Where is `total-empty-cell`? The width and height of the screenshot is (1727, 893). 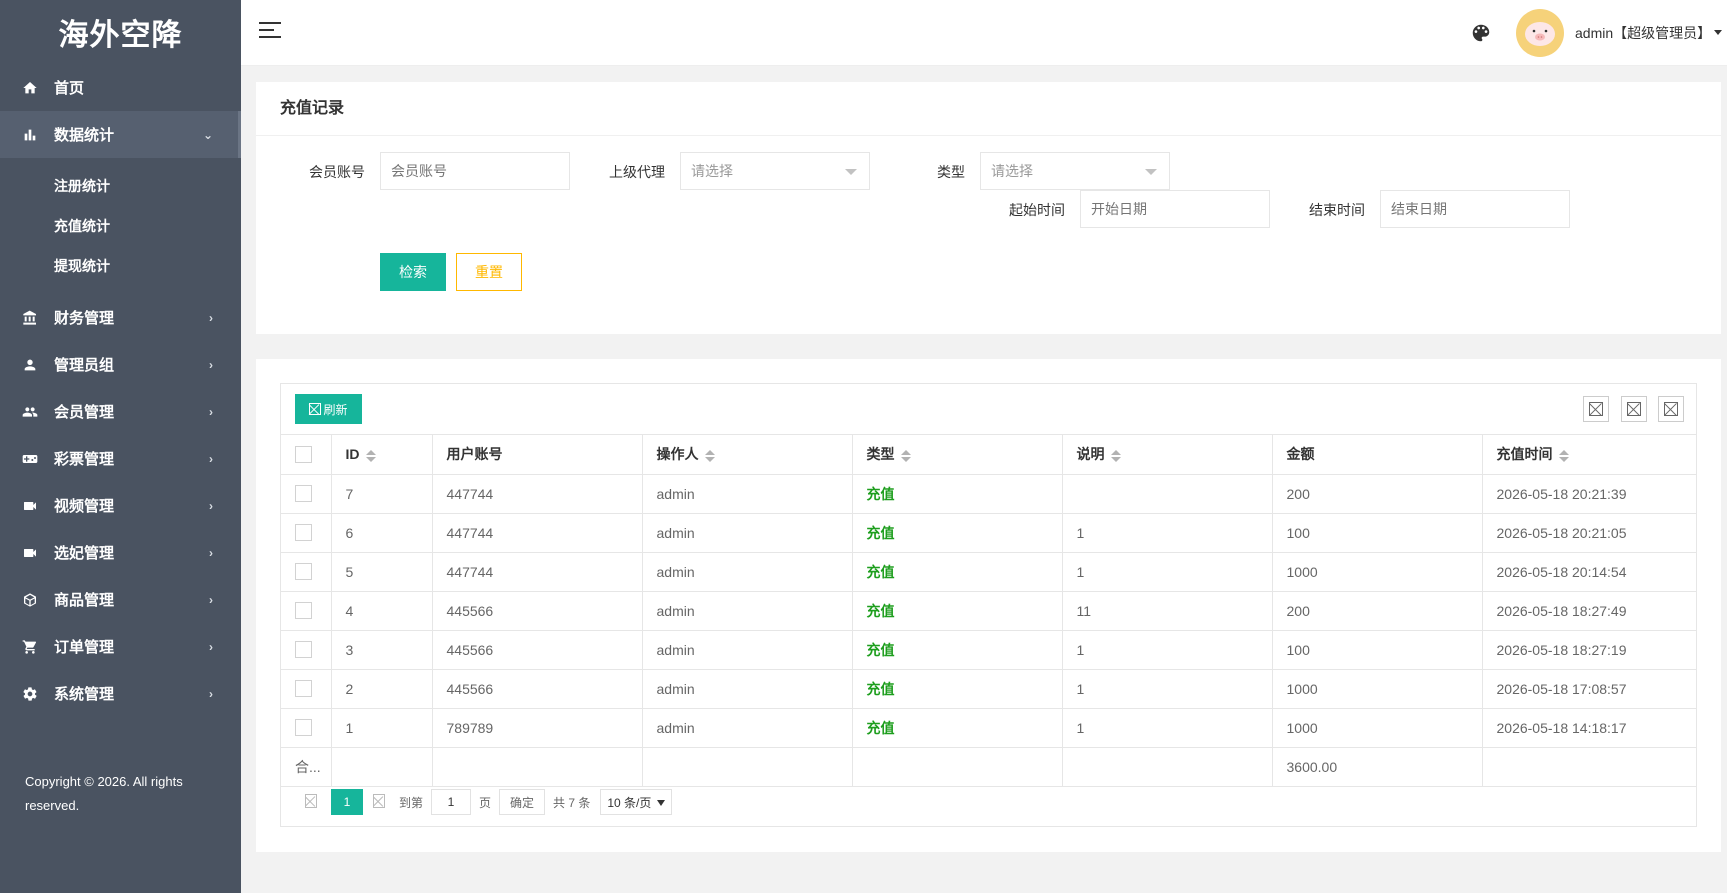
total-empty-cell is located at coordinates (747, 767).